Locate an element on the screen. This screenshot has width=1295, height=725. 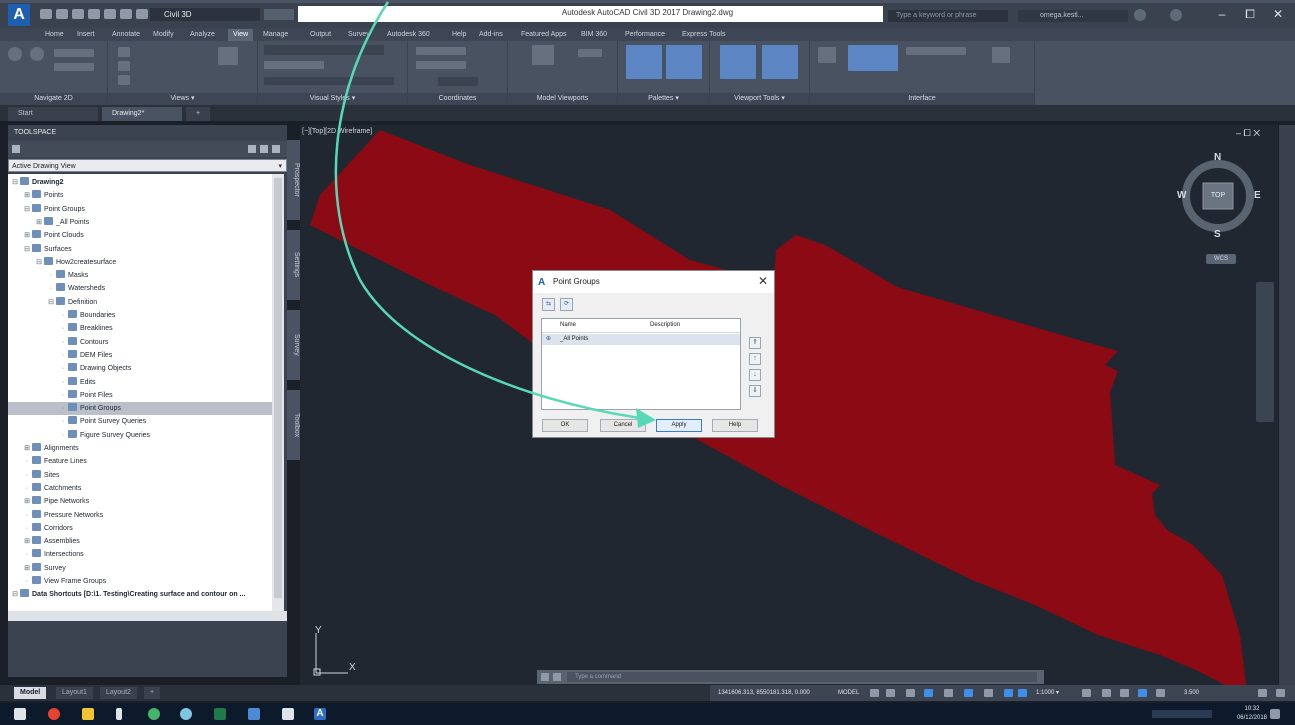
tree-item: · View Frame Groups is located at coordinates (140, 581).